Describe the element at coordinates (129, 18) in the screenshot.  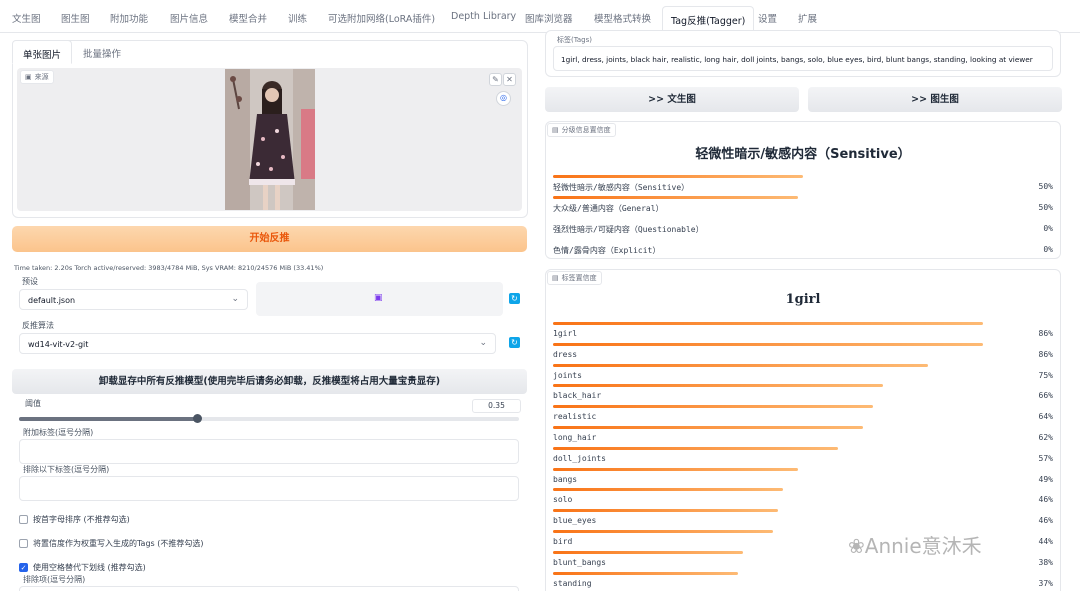
I see `tab-extras: 附加功能` at that location.